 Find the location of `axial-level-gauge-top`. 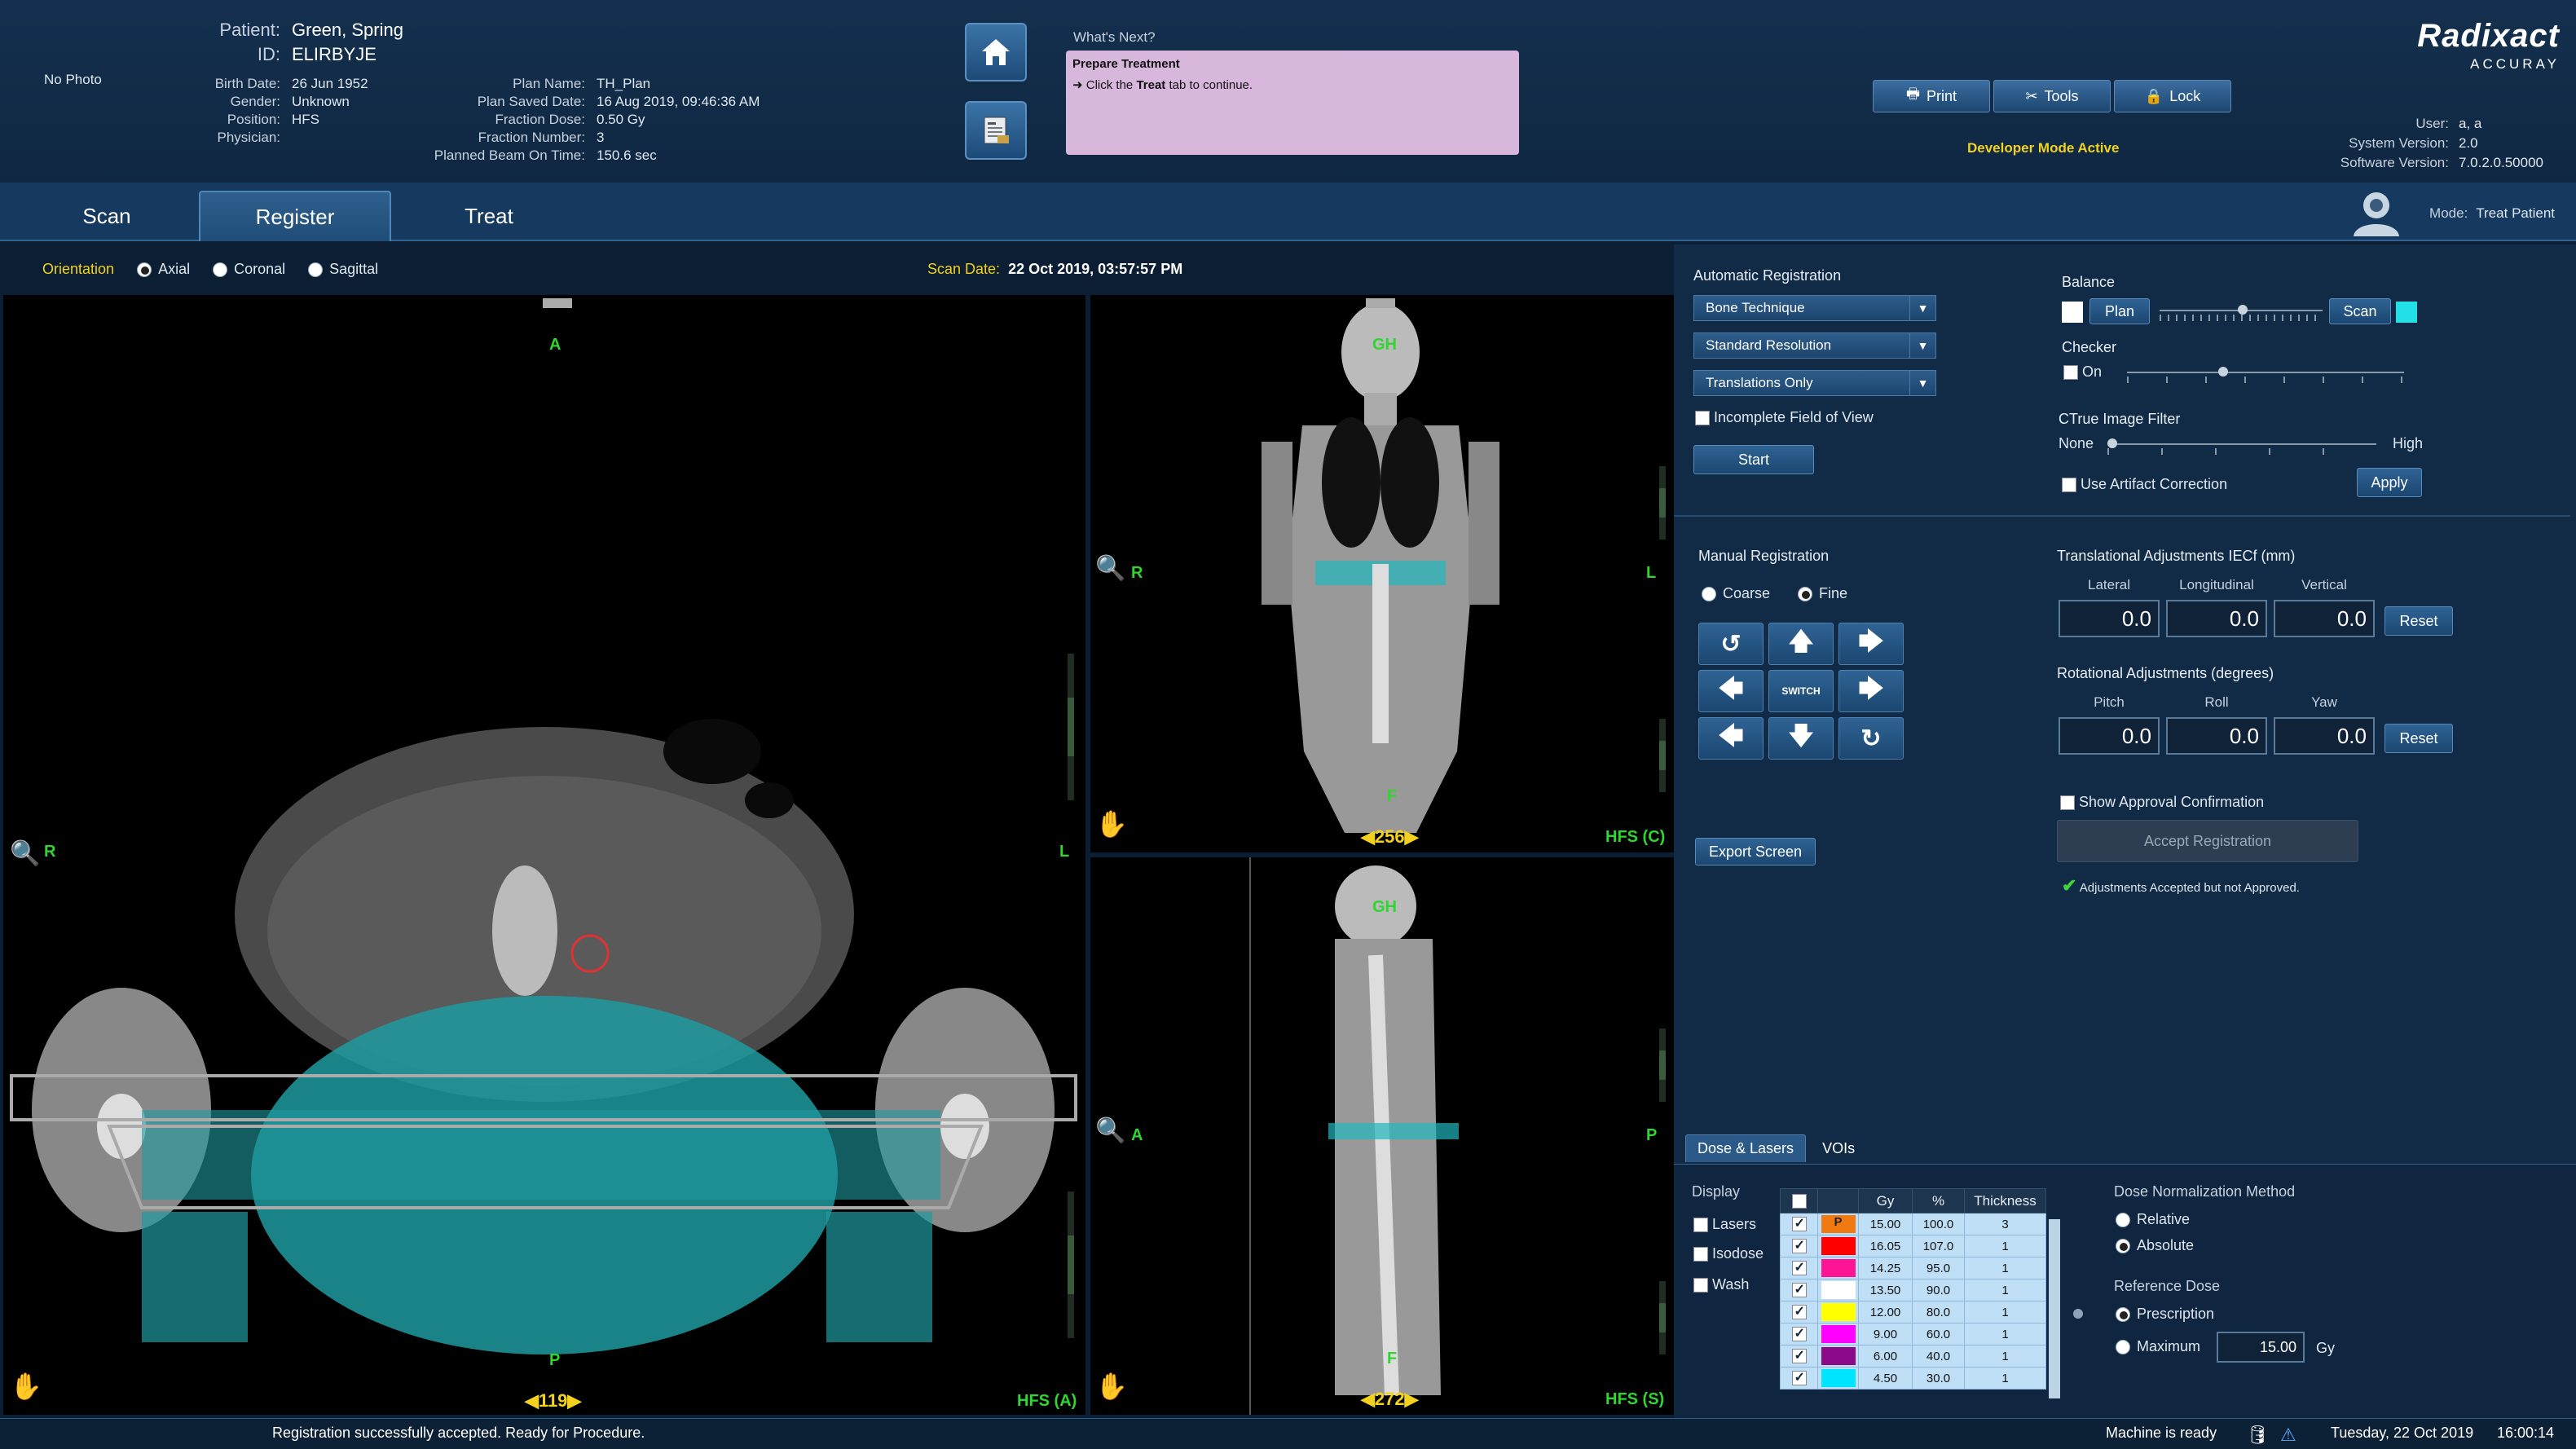

axial-level-gauge-top is located at coordinates (1071, 727).